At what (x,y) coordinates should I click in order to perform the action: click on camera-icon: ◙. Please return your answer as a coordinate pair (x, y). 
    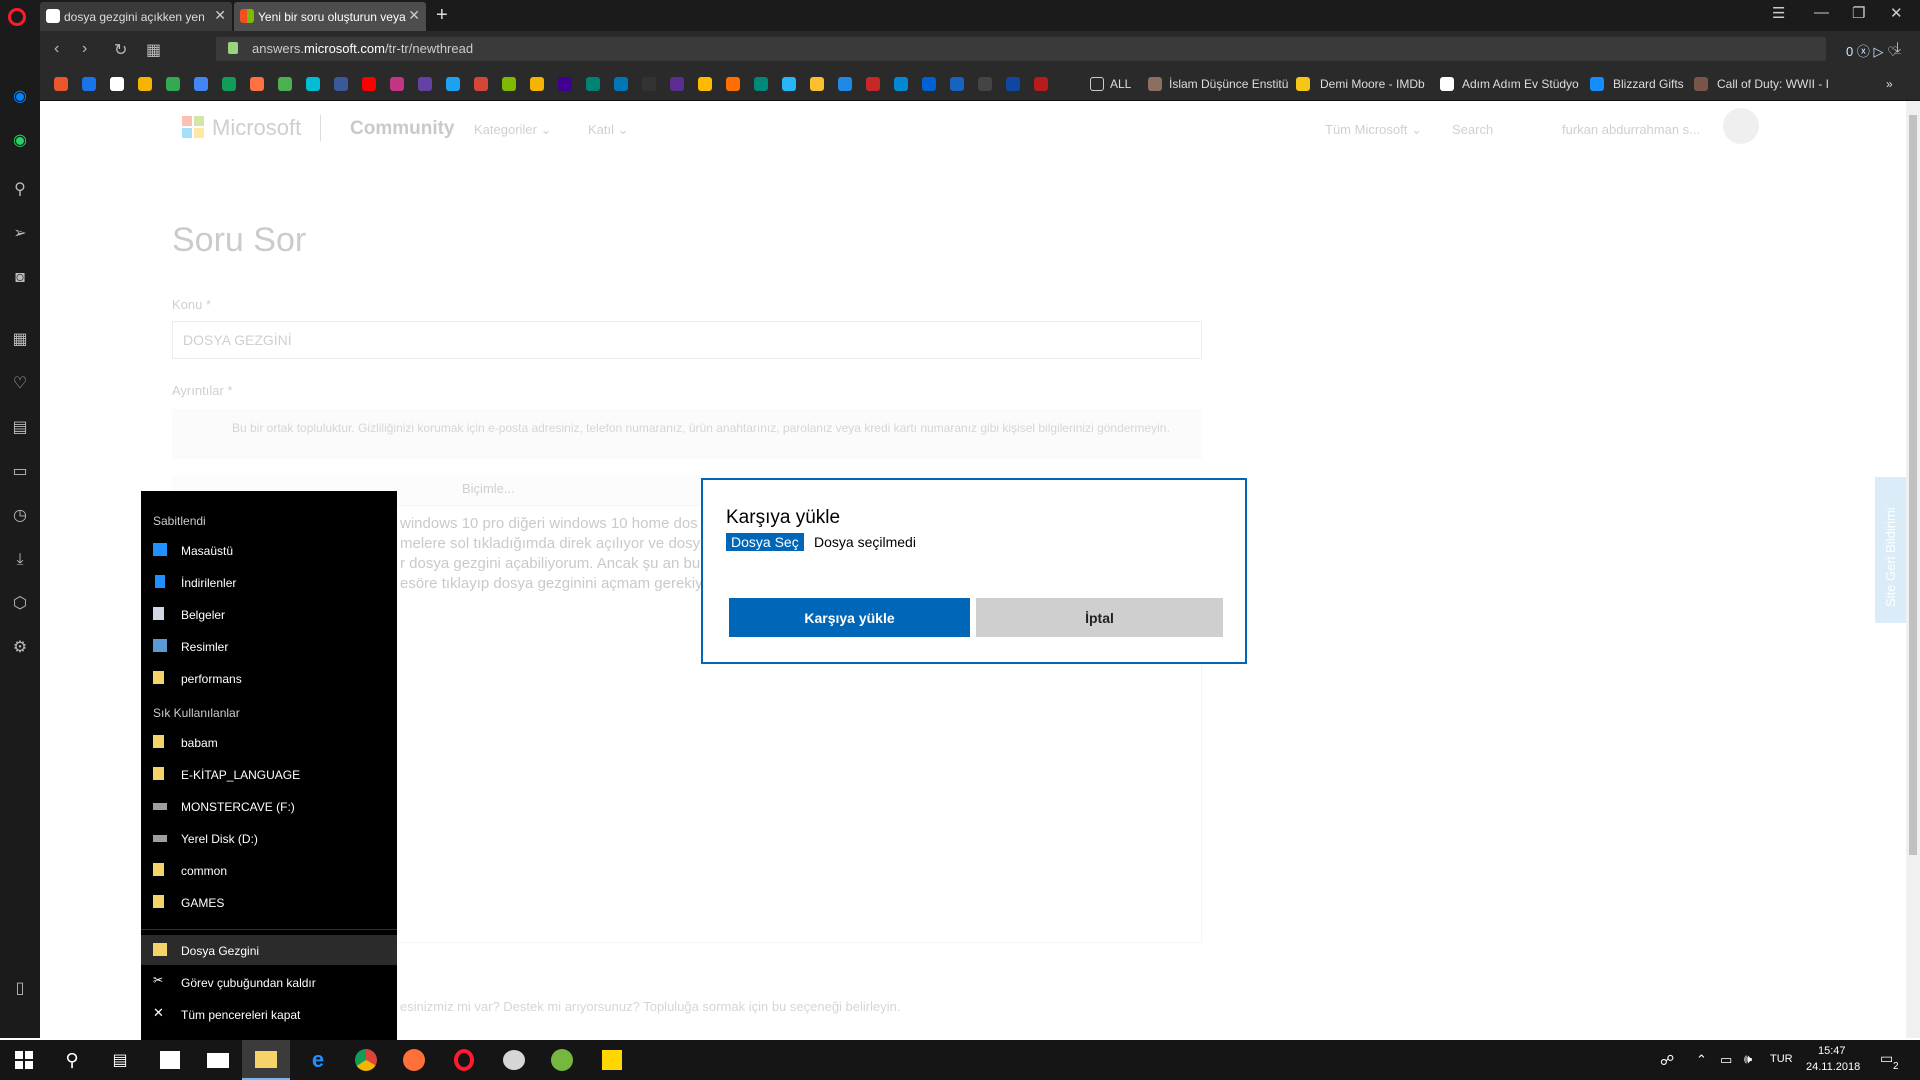
    Looking at the image, I should click on (20, 278).